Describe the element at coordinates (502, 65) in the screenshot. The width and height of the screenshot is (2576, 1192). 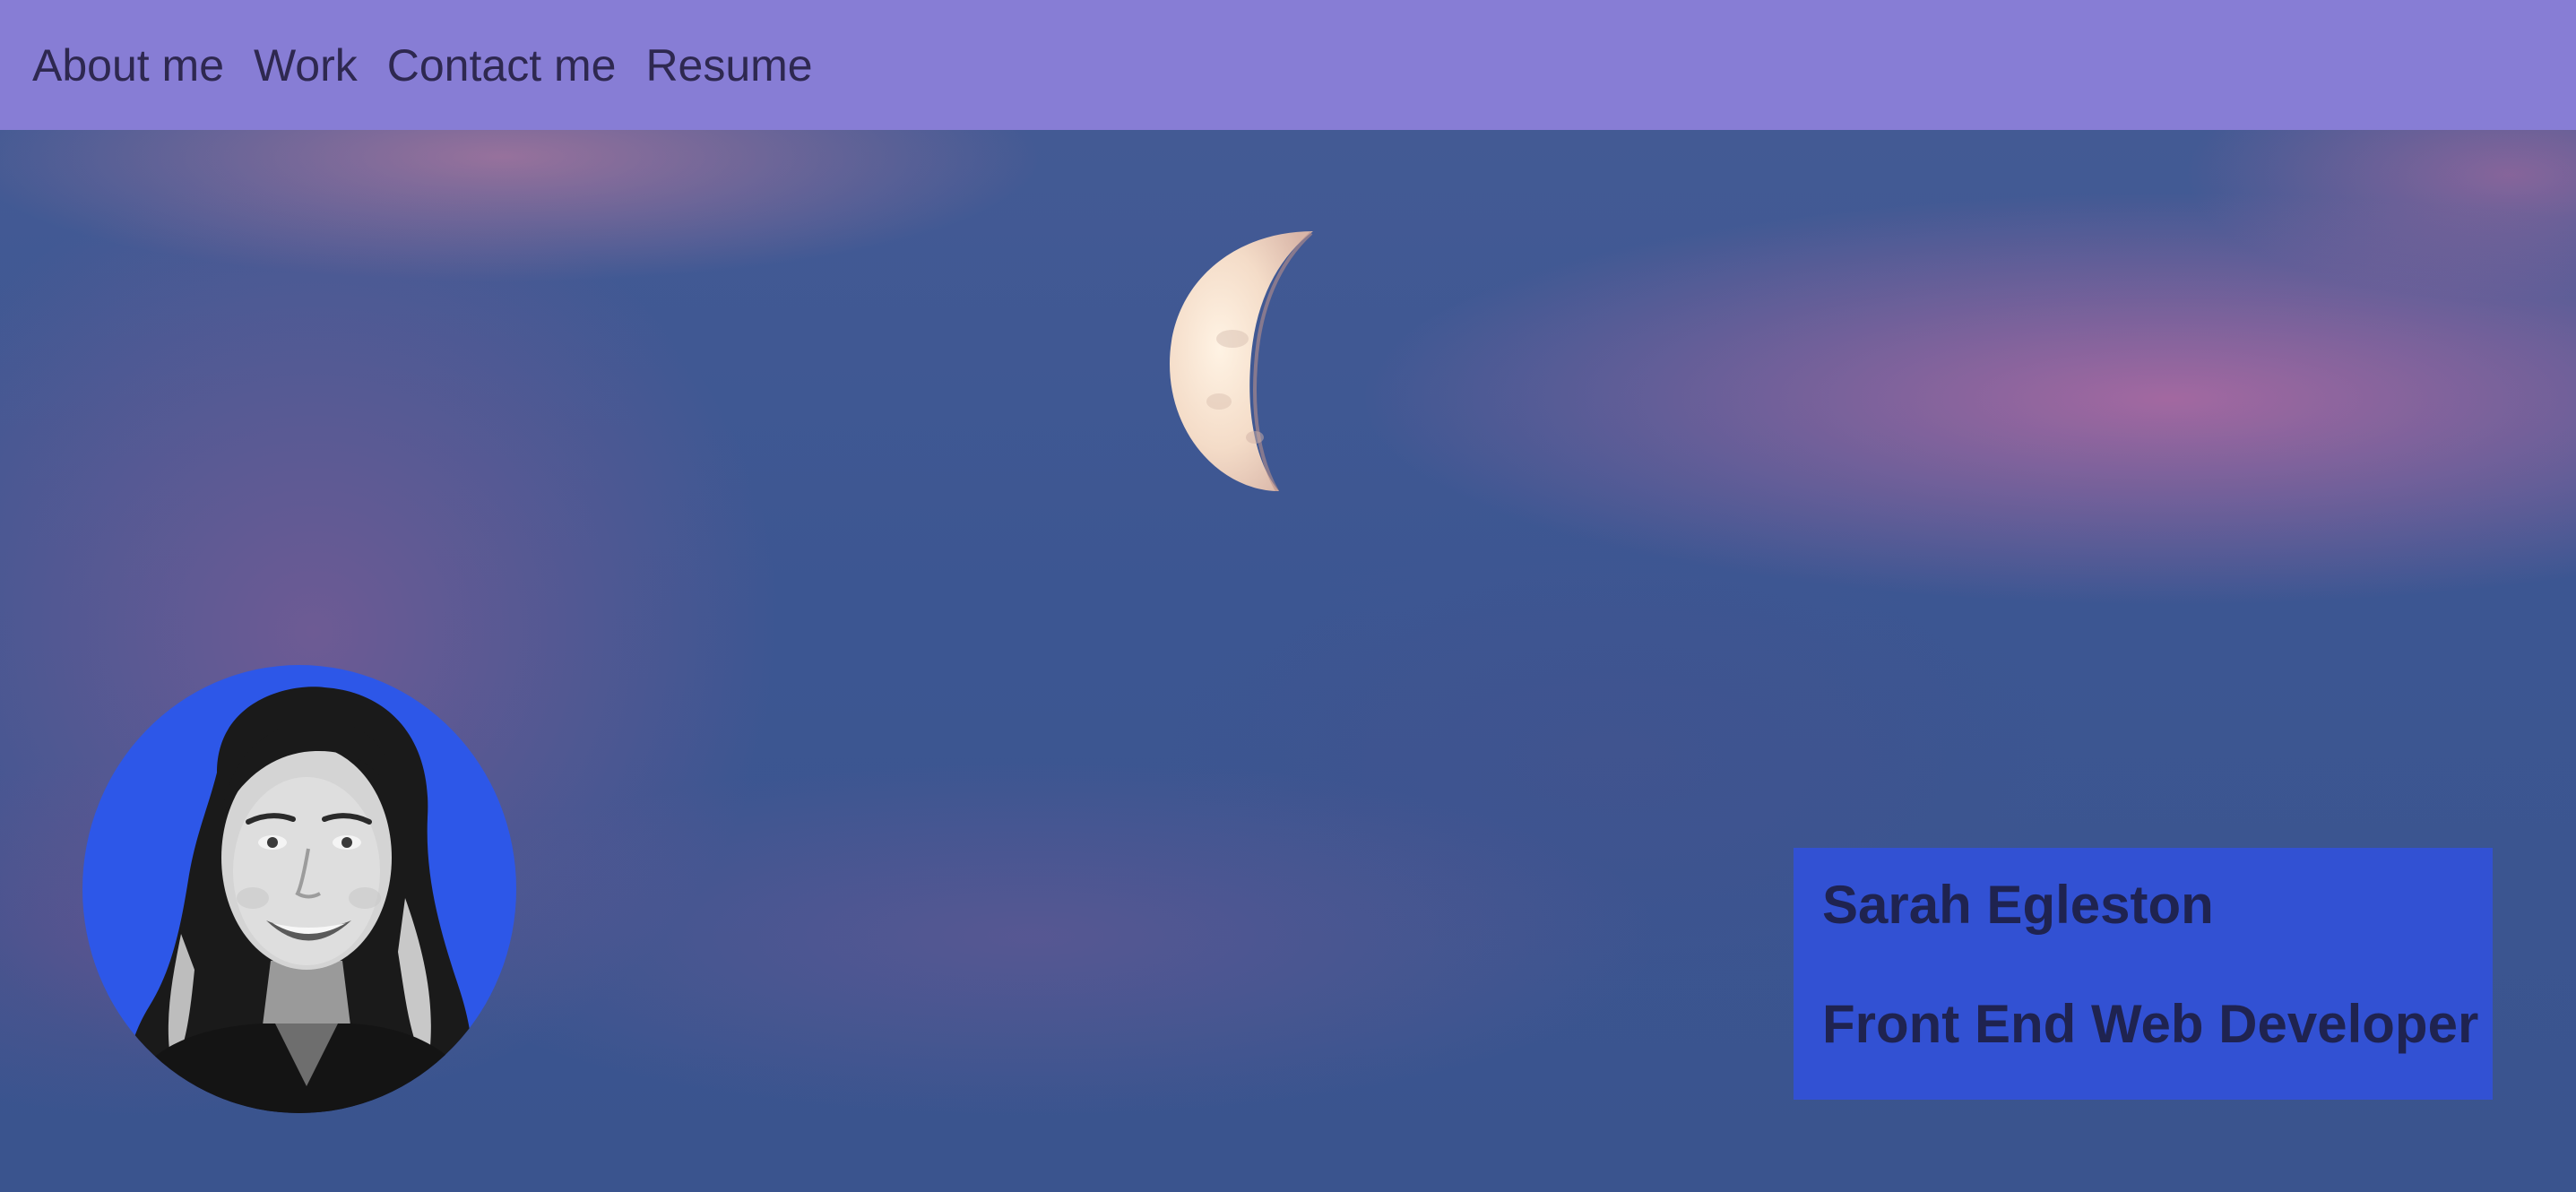
I see `nav-link-contact-me: Contact me` at that location.